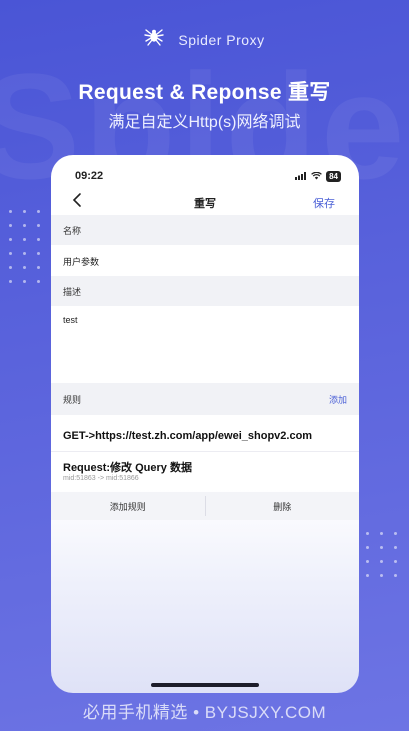 The image size is (409, 731). What do you see at coordinates (205, 399) in the screenshot?
I see `rules-section-header: 规则 添加` at bounding box center [205, 399].